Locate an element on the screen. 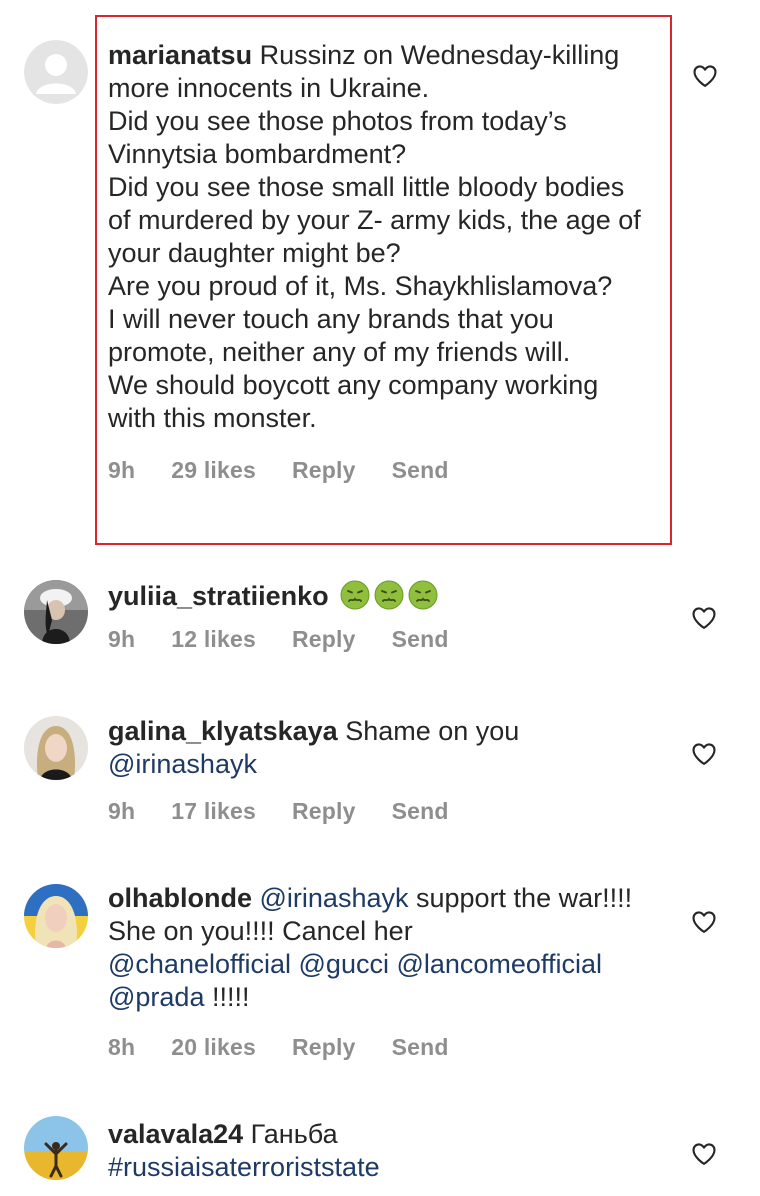  like-count: 29 likes is located at coordinates (213, 470).